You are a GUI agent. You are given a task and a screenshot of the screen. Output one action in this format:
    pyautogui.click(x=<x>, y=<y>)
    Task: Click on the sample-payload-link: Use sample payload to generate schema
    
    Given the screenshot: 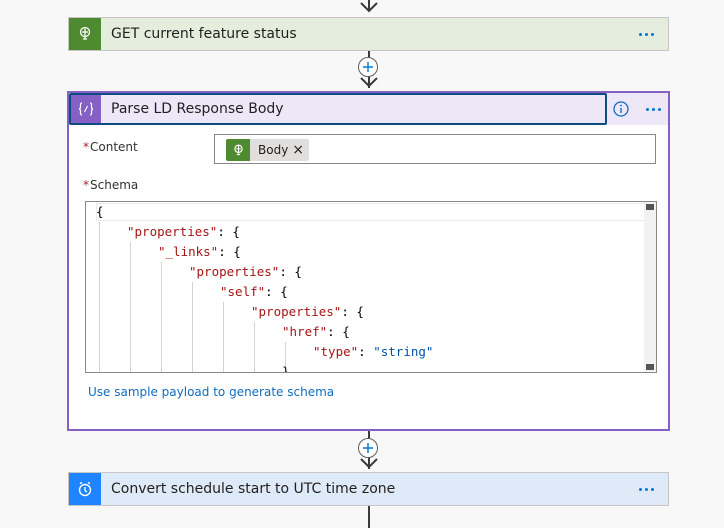 What is the action you would take?
    pyautogui.click(x=211, y=392)
    